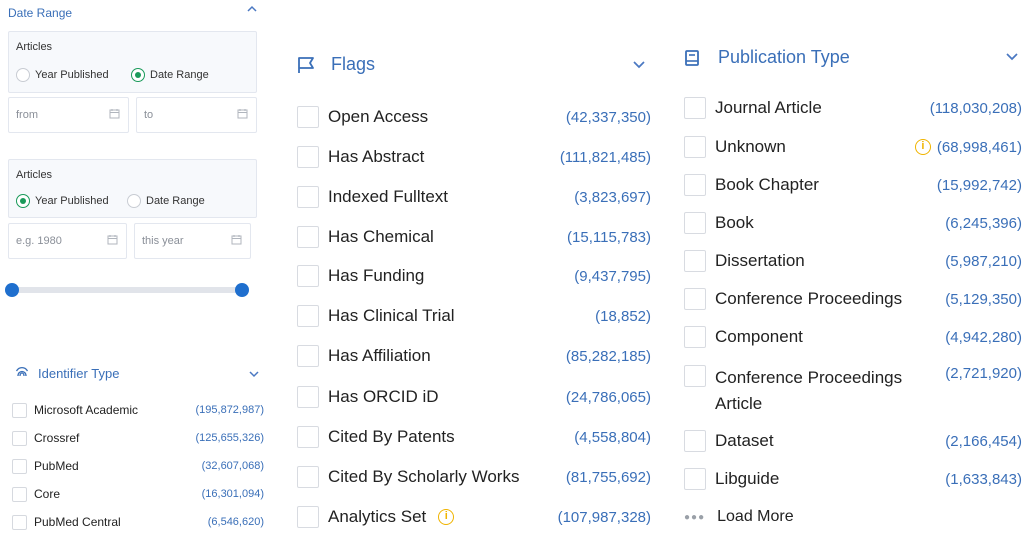 This screenshot has width=1027, height=534. Describe the element at coordinates (983, 299) in the screenshot. I see `publication-type-item-count: (5,129,350)` at that location.